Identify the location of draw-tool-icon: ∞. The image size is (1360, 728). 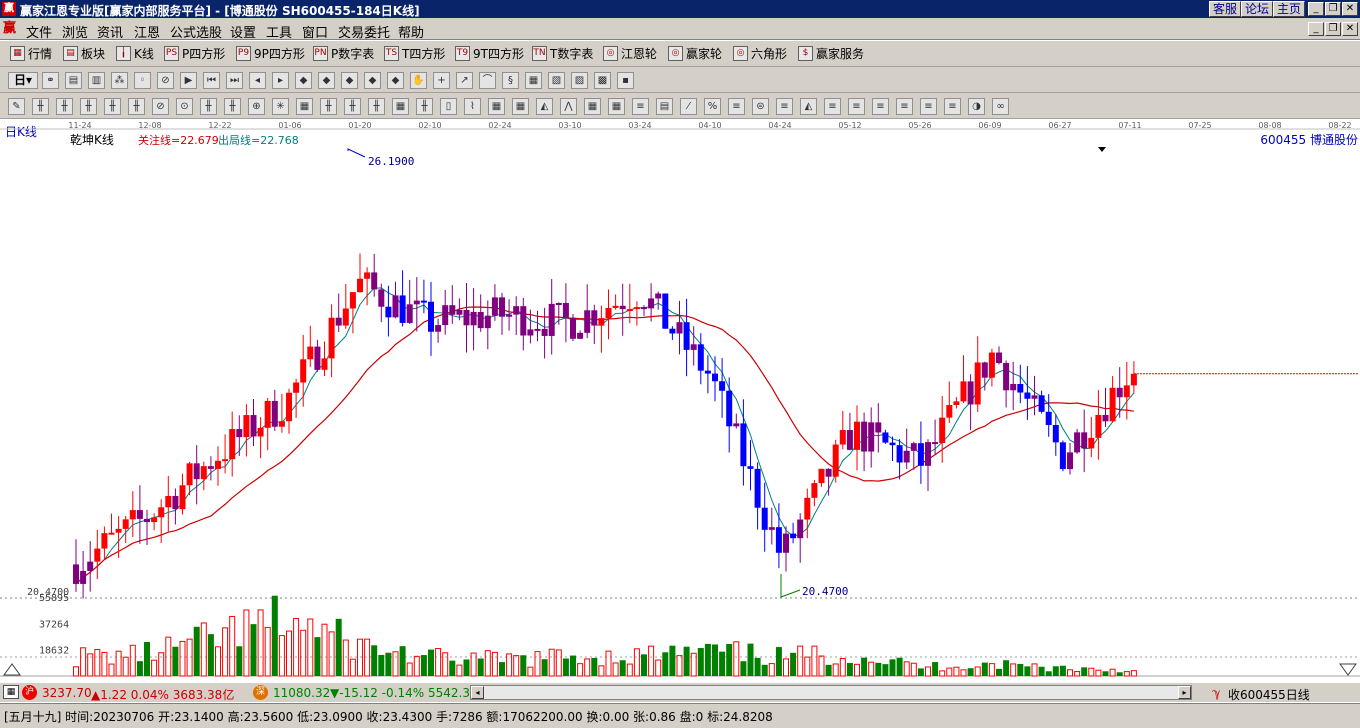
(1000, 106).